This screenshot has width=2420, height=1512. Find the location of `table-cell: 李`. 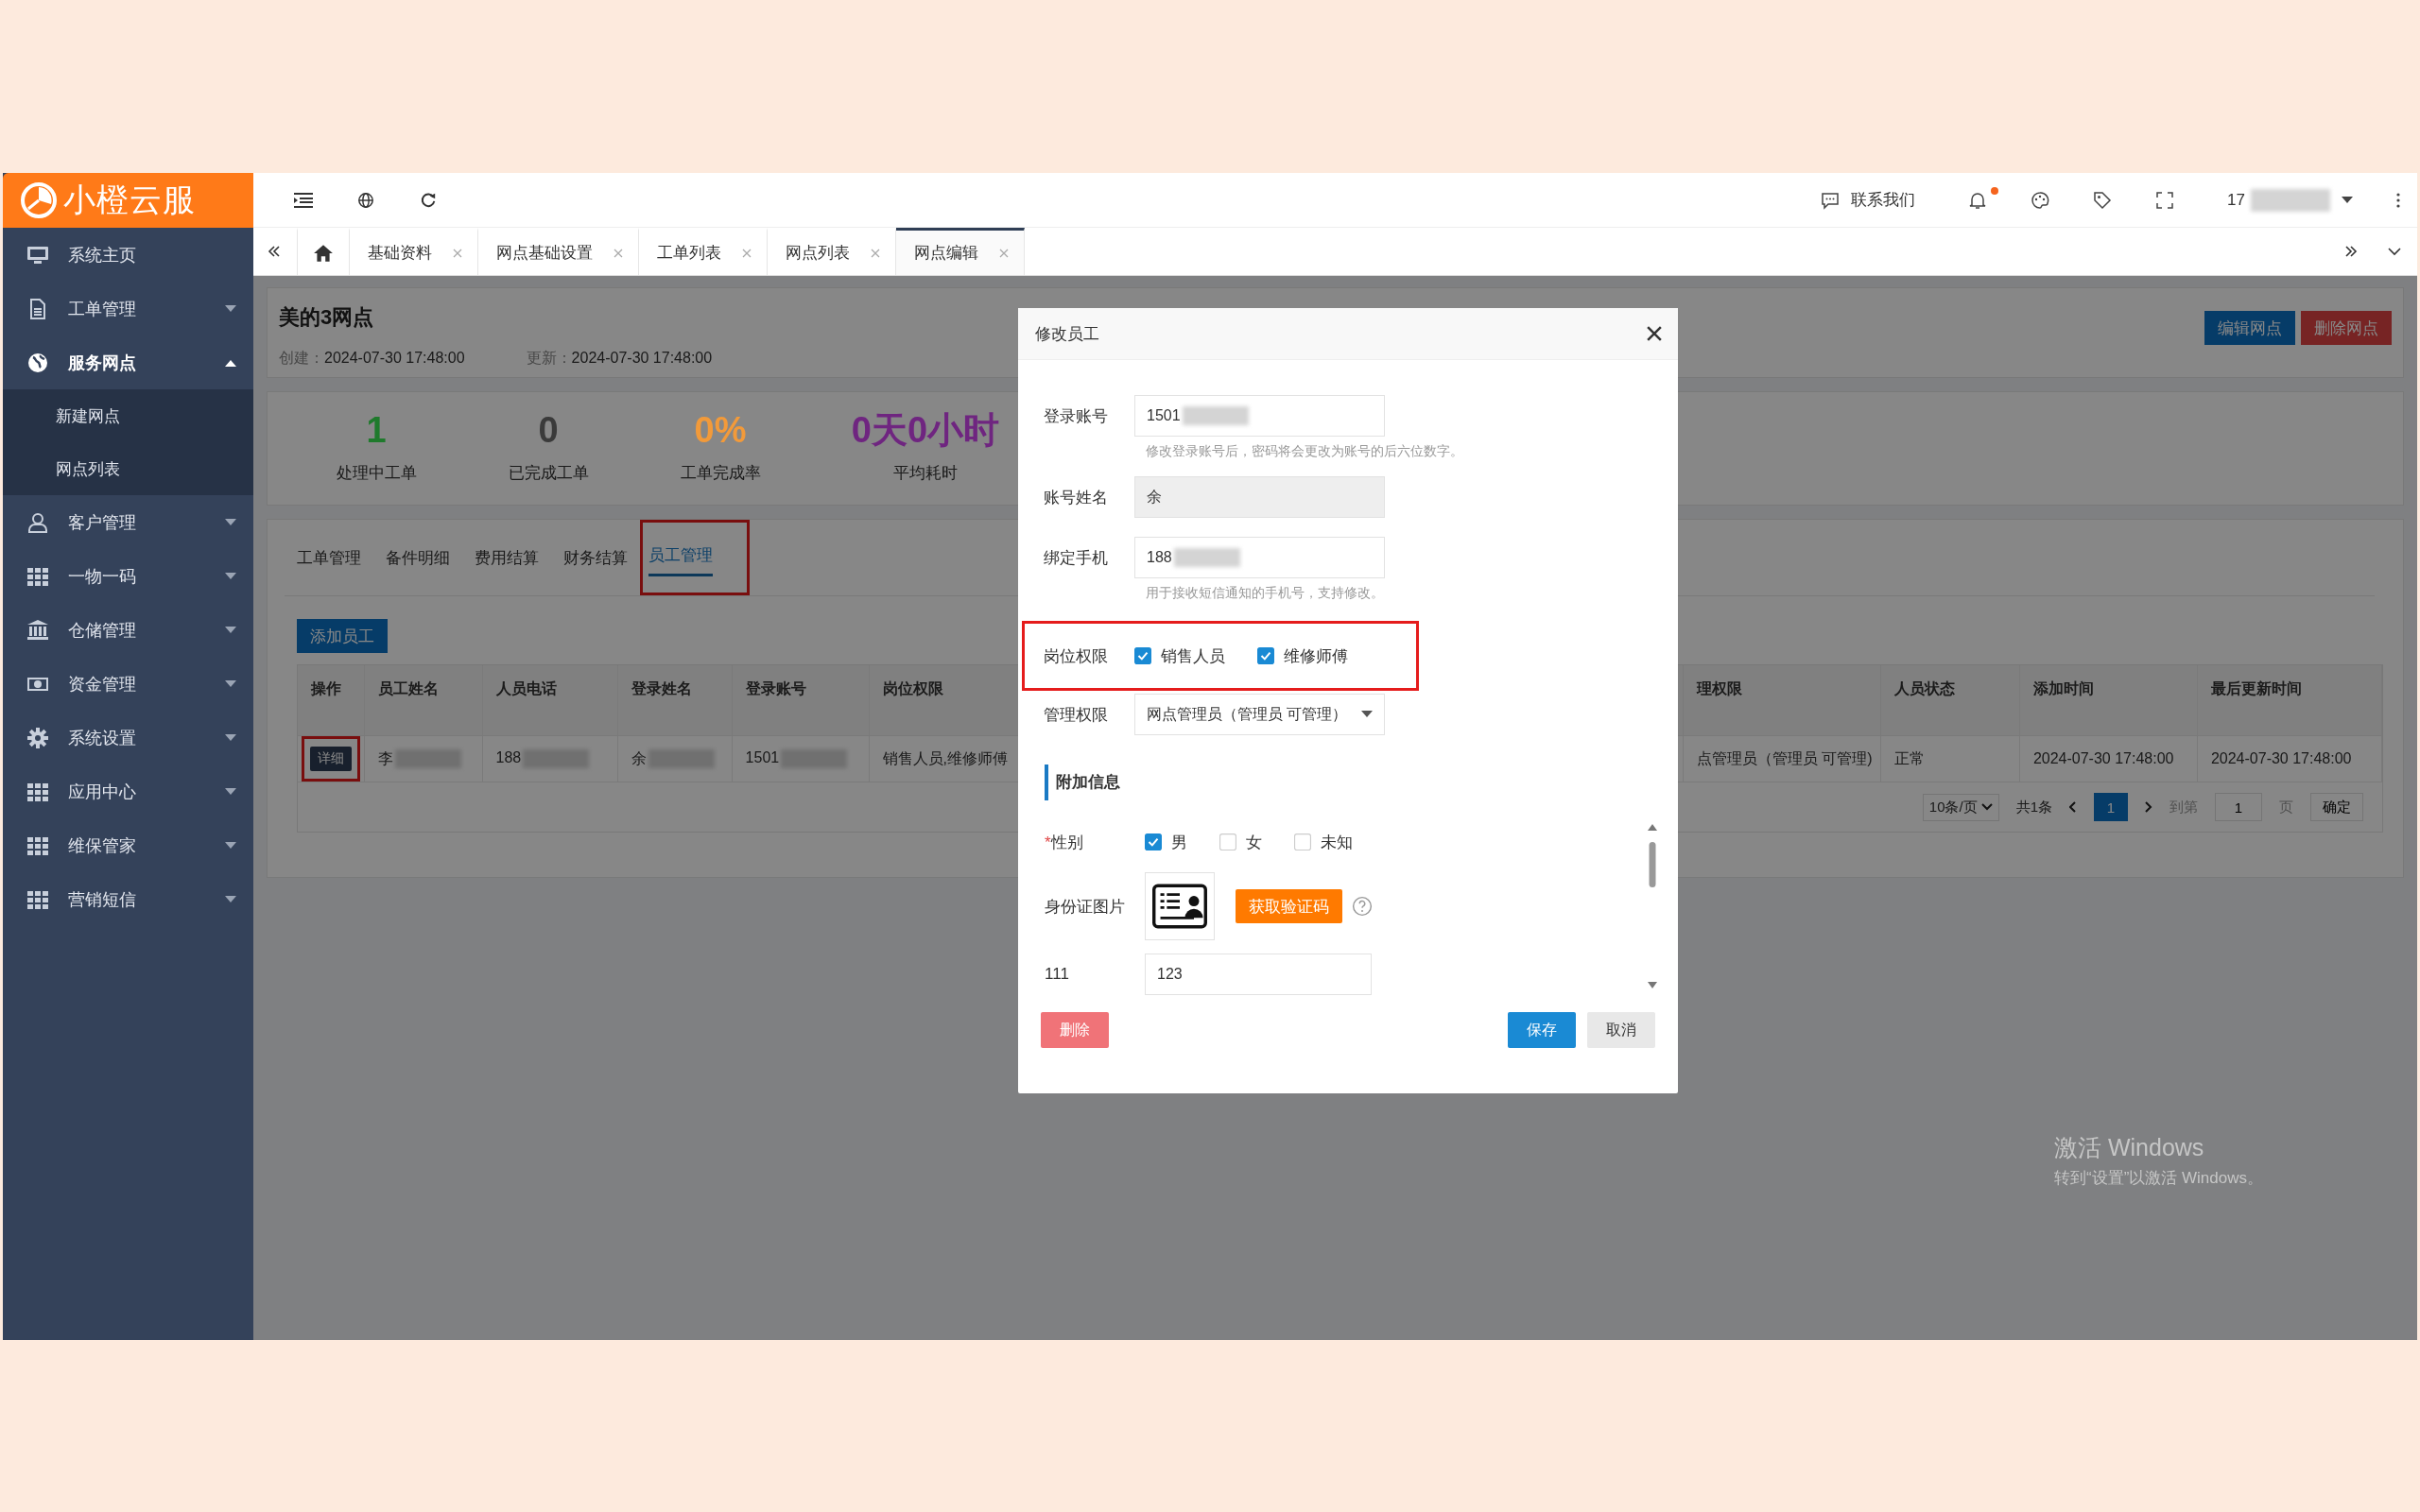

table-cell: 李 is located at coordinates (385, 757).